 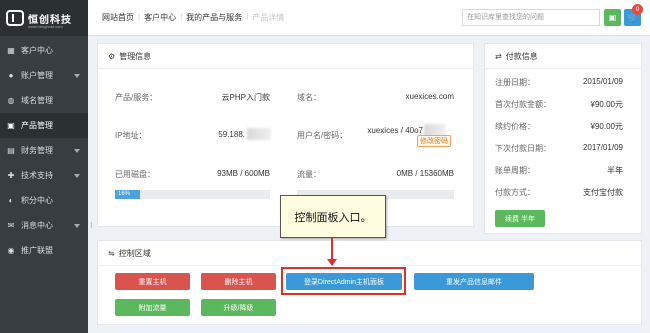 I want to click on payment-row-label: 下次付款日期：, so click(x=523, y=148).